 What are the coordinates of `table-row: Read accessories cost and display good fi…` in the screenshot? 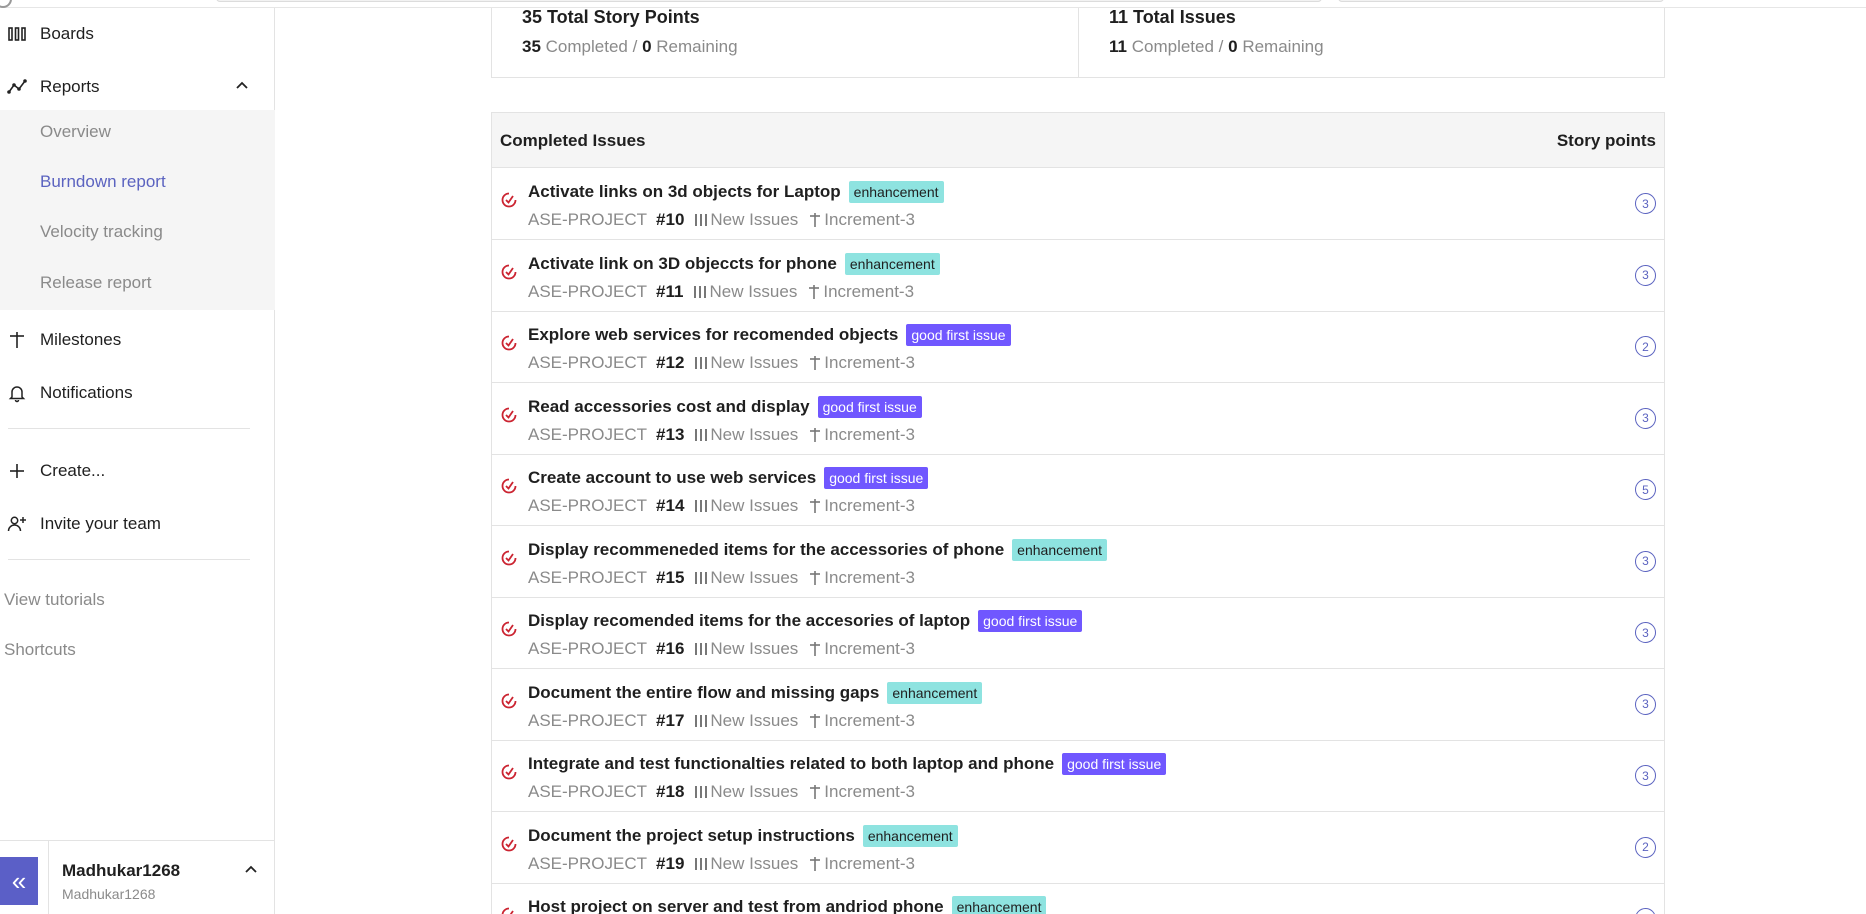 It's located at (1078, 419).